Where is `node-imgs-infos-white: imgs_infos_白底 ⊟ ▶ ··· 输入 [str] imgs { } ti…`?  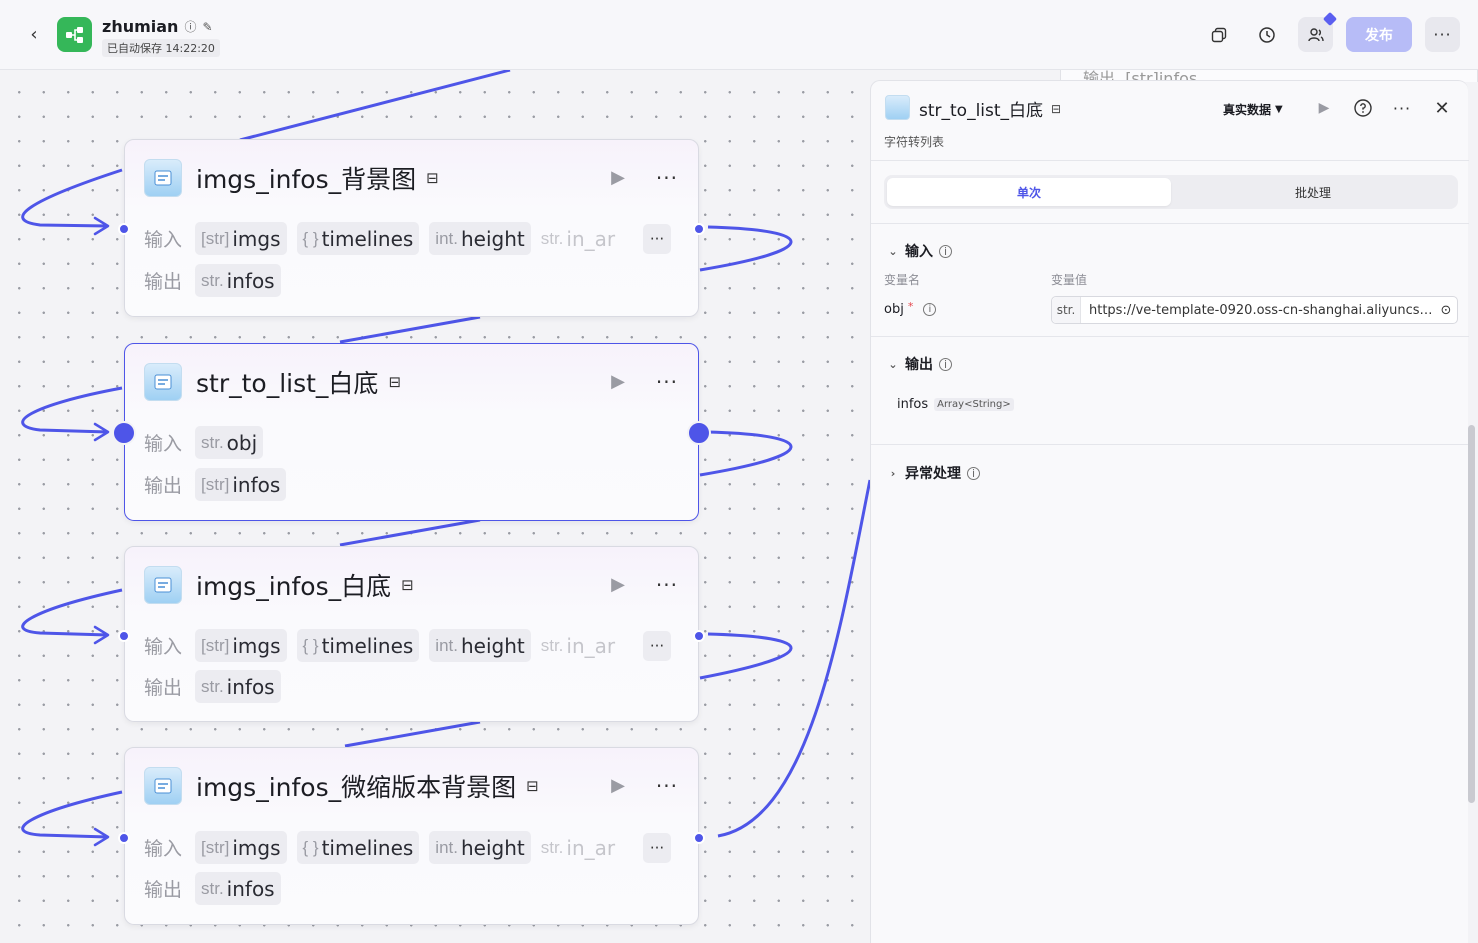
node-imgs-infos-white: imgs_infos_白底 ⊟ ▶ ··· 输入 [str] imgs { } ti… is located at coordinates (411, 634).